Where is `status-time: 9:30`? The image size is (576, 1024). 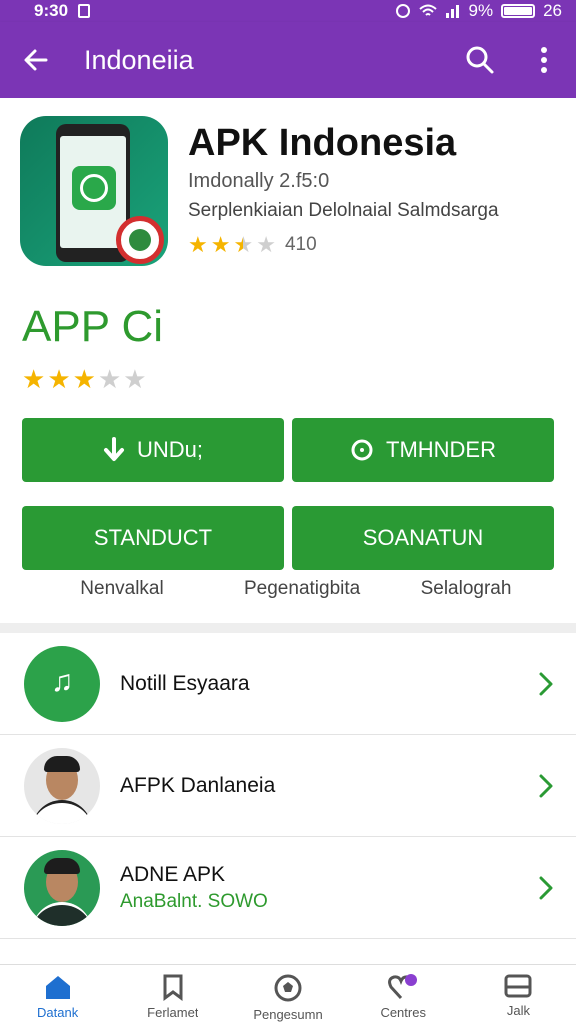
status-time: 9:30 is located at coordinates (51, 10).